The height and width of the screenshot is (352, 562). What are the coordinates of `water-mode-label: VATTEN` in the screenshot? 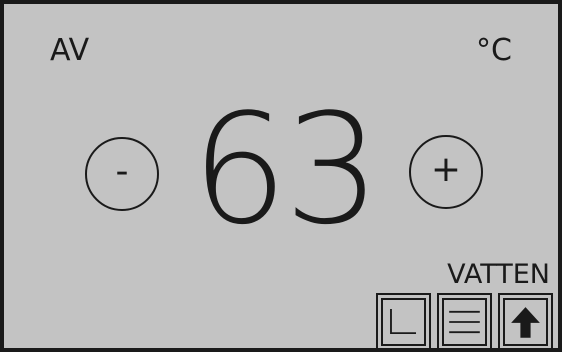 It's located at (498, 274).